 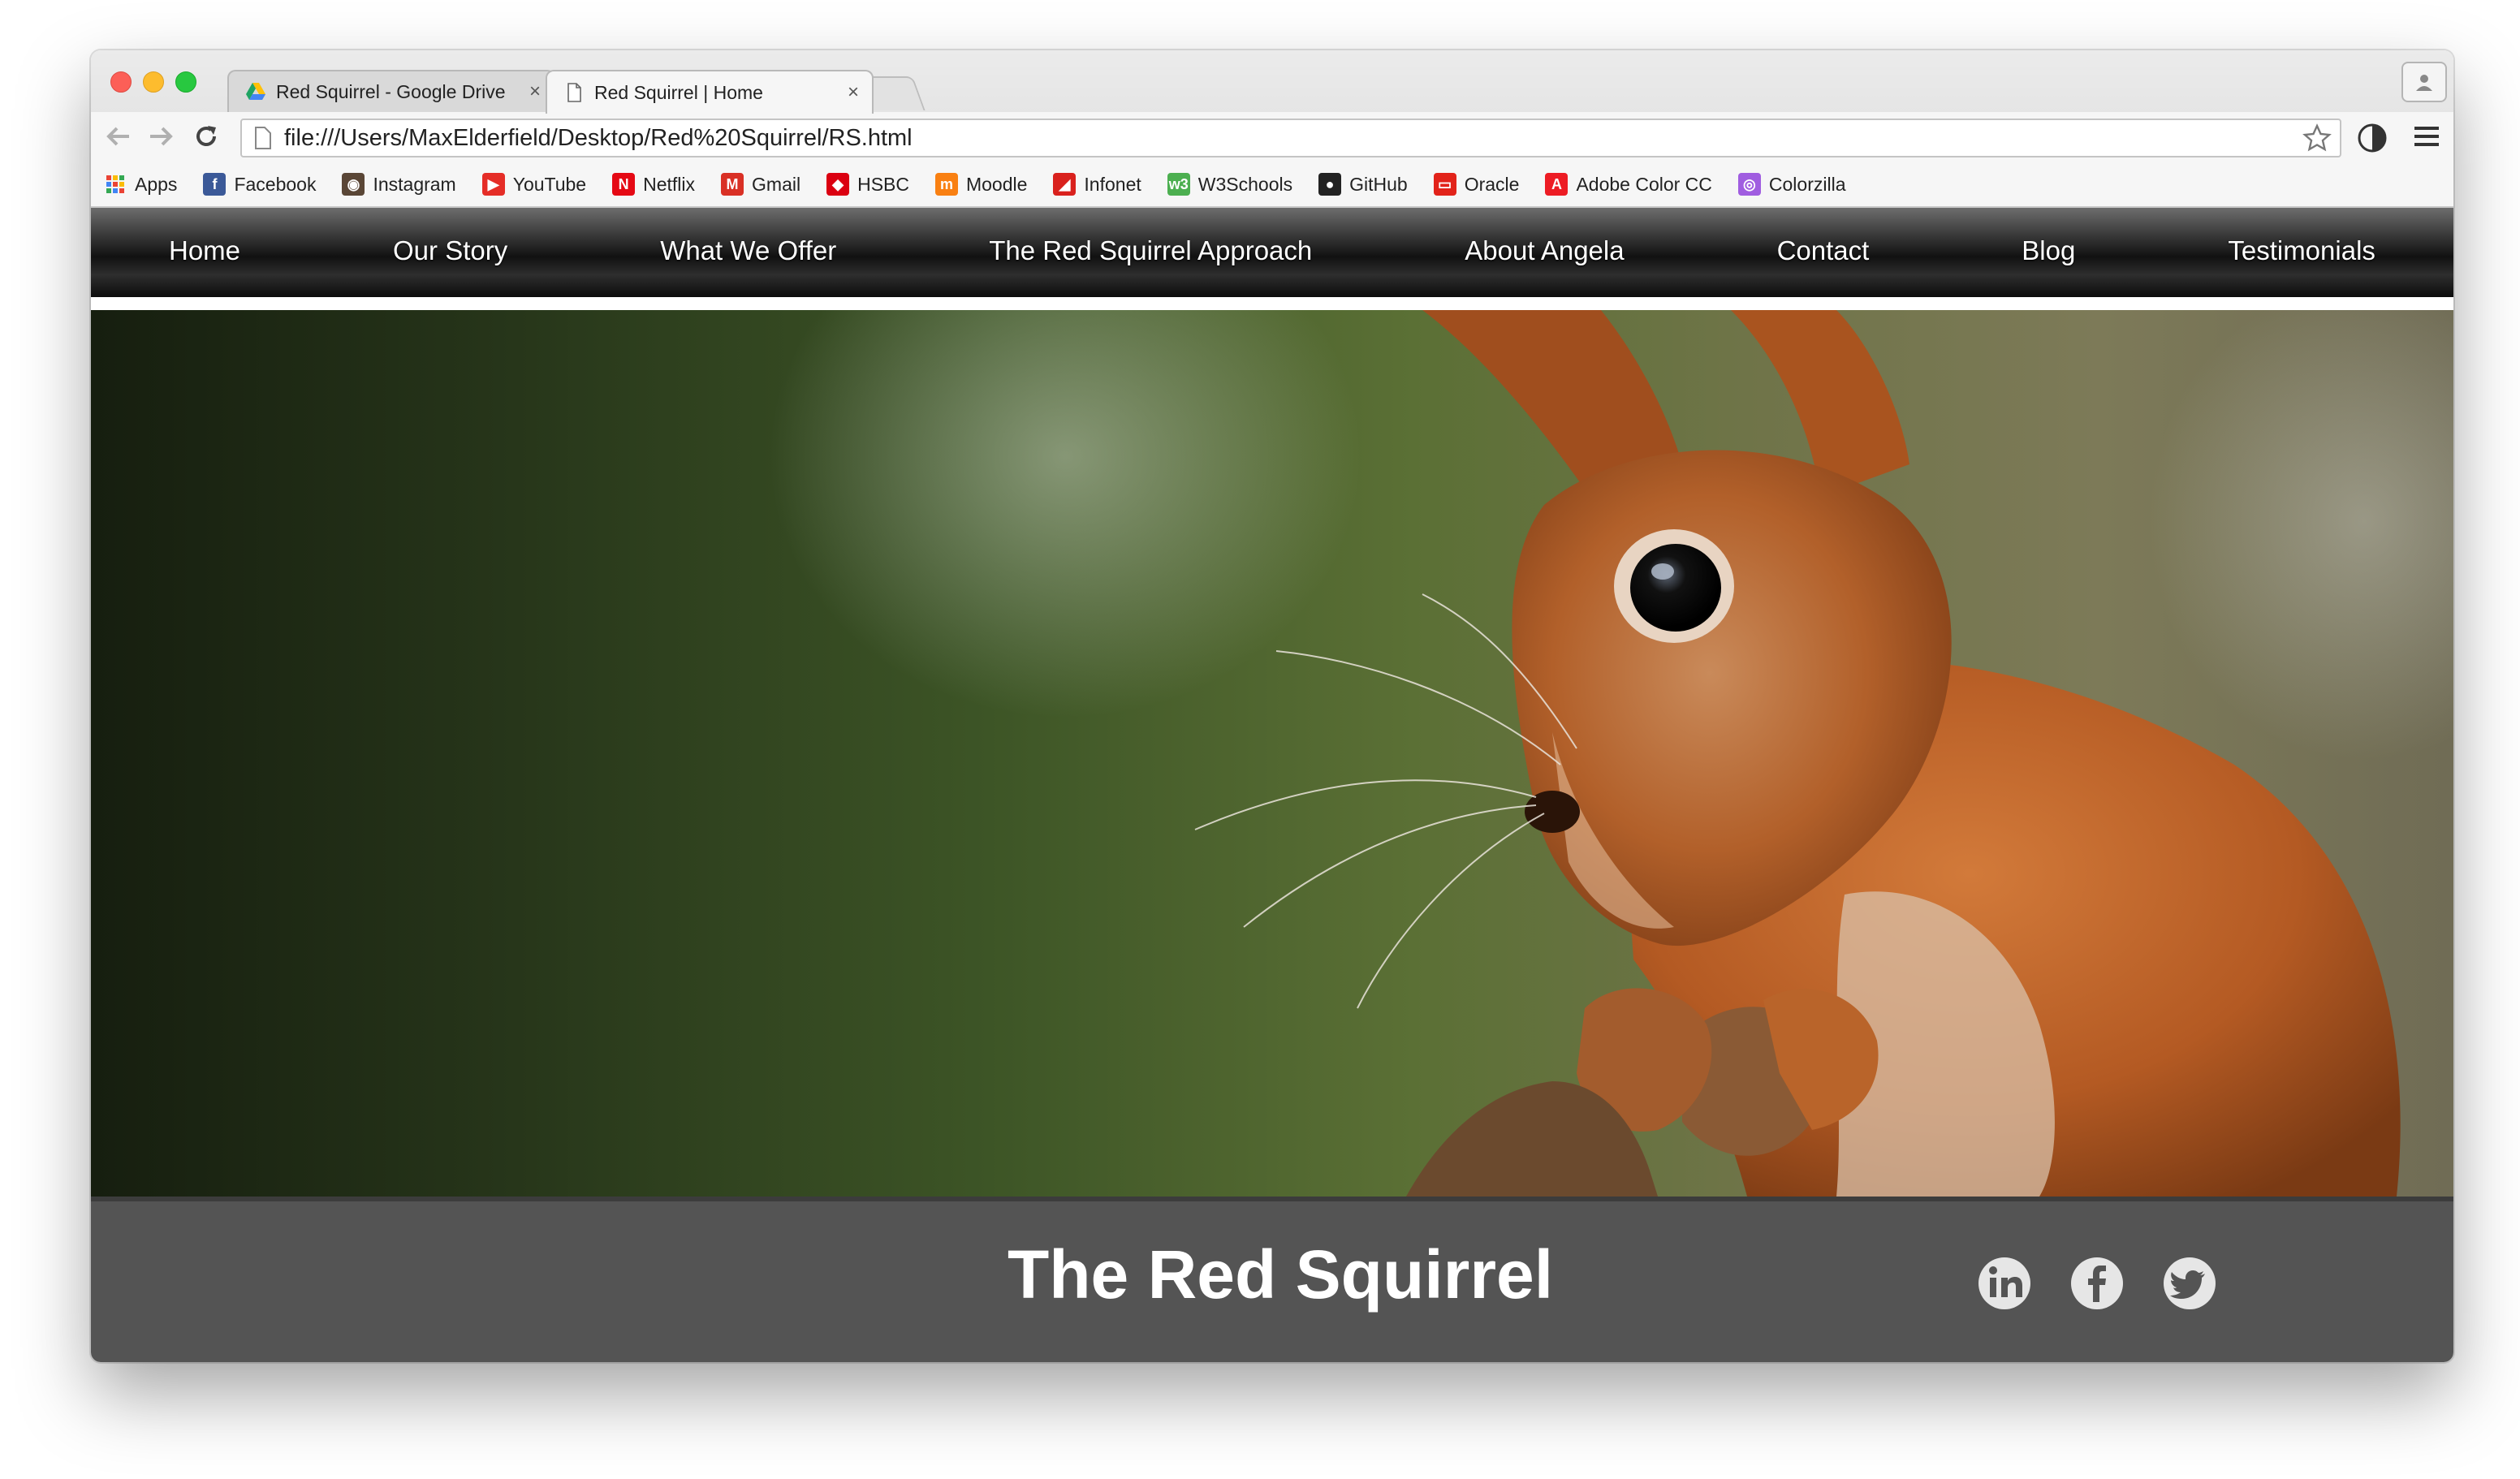 What do you see at coordinates (415, 184) in the screenshot?
I see `bookmark-label: Instagram` at bounding box center [415, 184].